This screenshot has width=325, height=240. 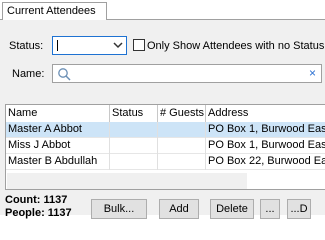 I want to click on more-d-button: ...D, so click(x=299, y=209).